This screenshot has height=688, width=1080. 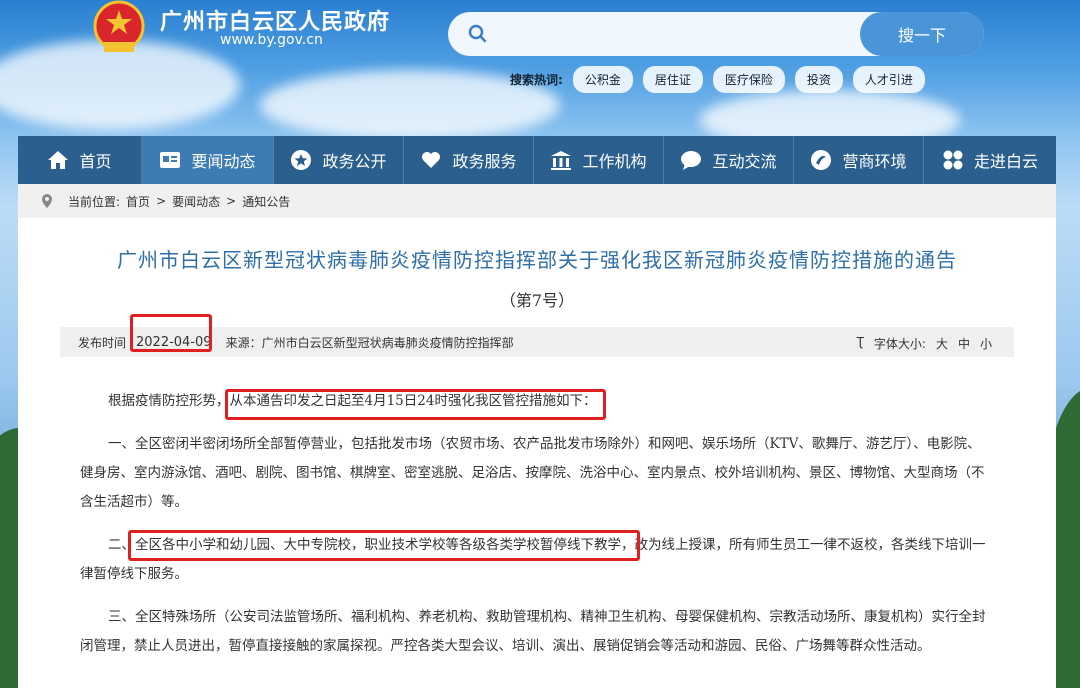 I want to click on nav-label: 政务公开, so click(x=354, y=161).